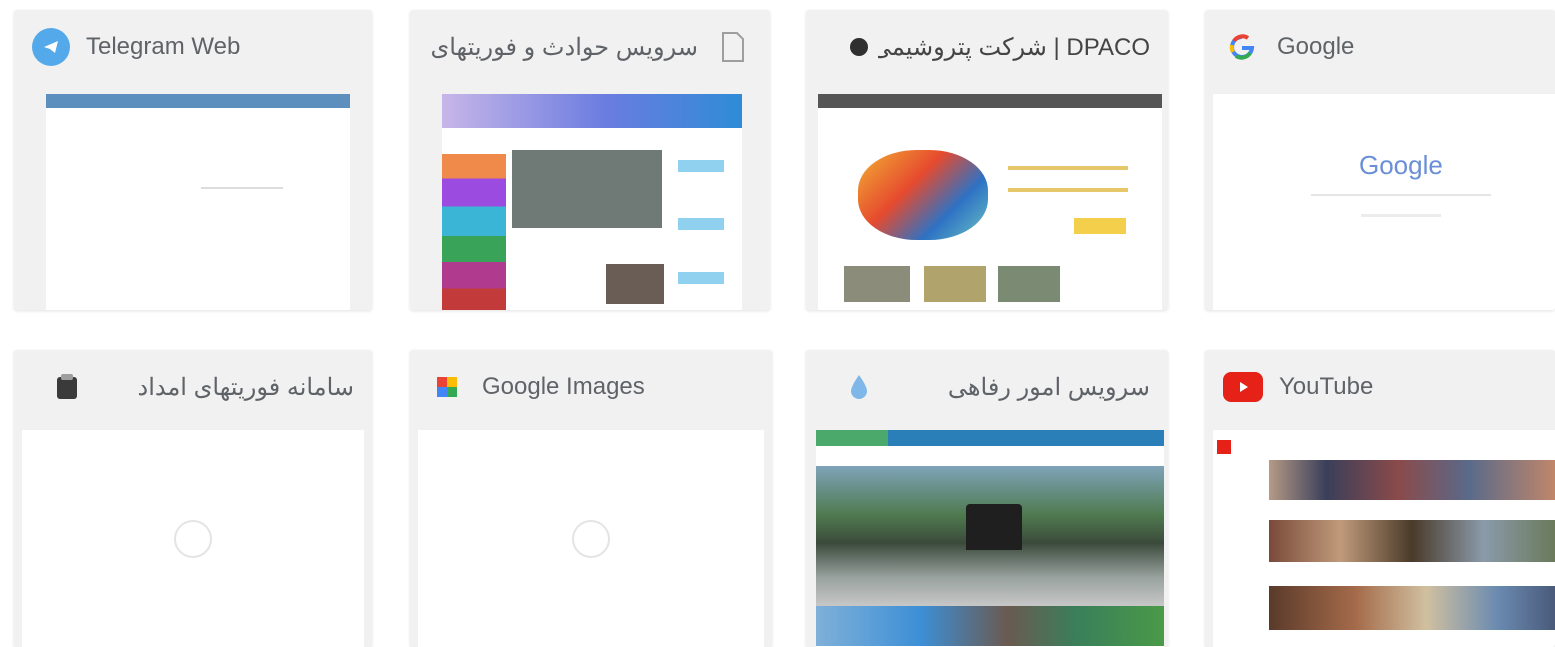  I want to click on tile-thumbnail: Google, so click(1384, 202).